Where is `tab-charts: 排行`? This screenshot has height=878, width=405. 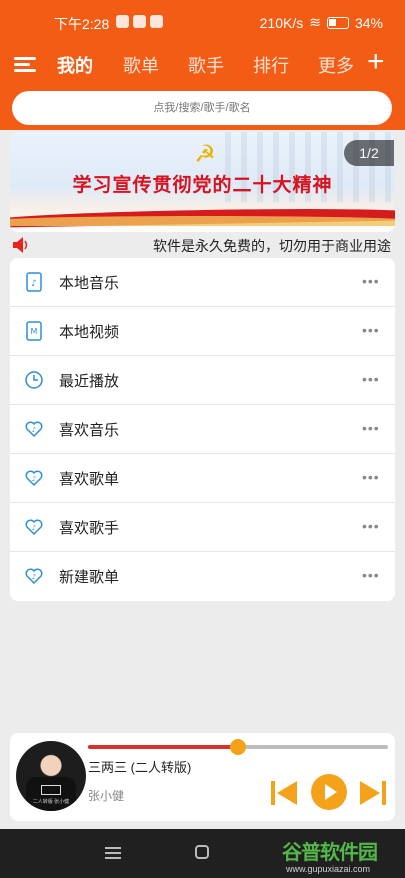 tab-charts: 排行 is located at coordinates (271, 65).